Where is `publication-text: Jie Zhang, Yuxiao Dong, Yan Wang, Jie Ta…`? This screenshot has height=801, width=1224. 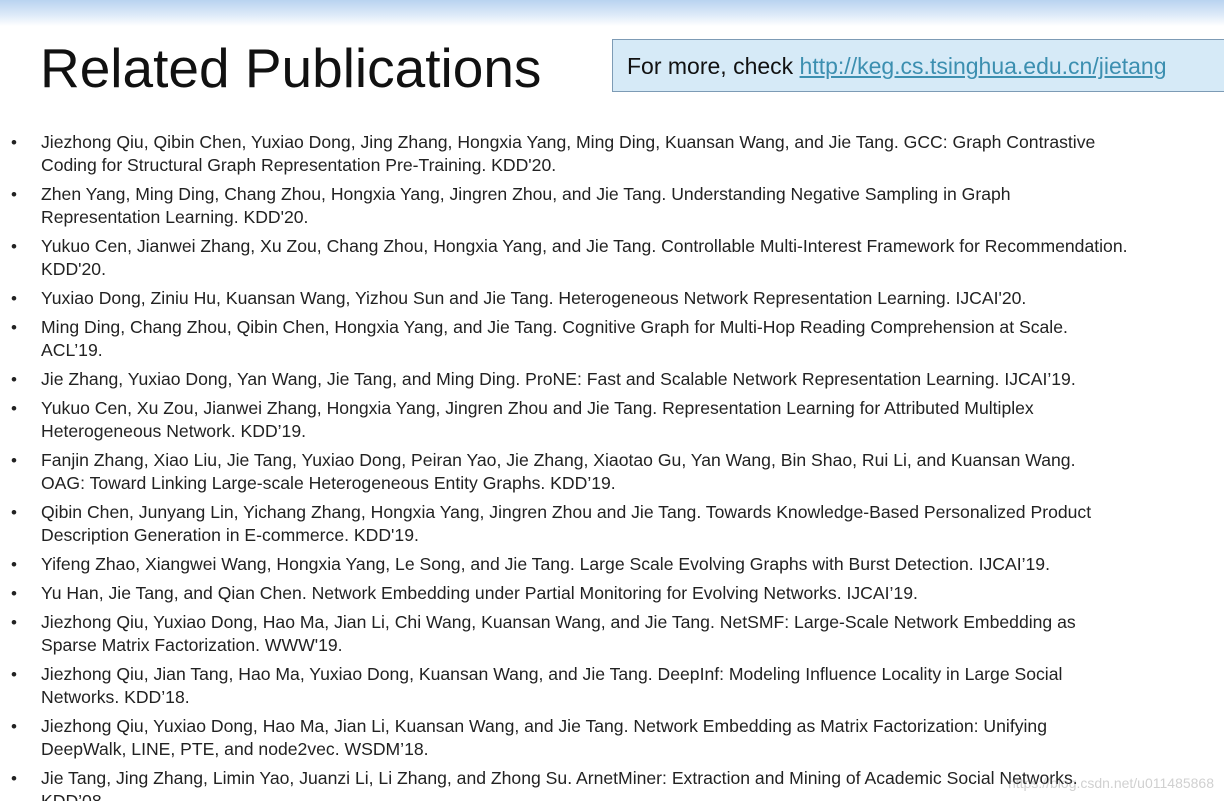
publication-text: Jie Zhang, Yuxiao Dong, Yan Wang, Jie Ta… is located at coordinates (558, 379).